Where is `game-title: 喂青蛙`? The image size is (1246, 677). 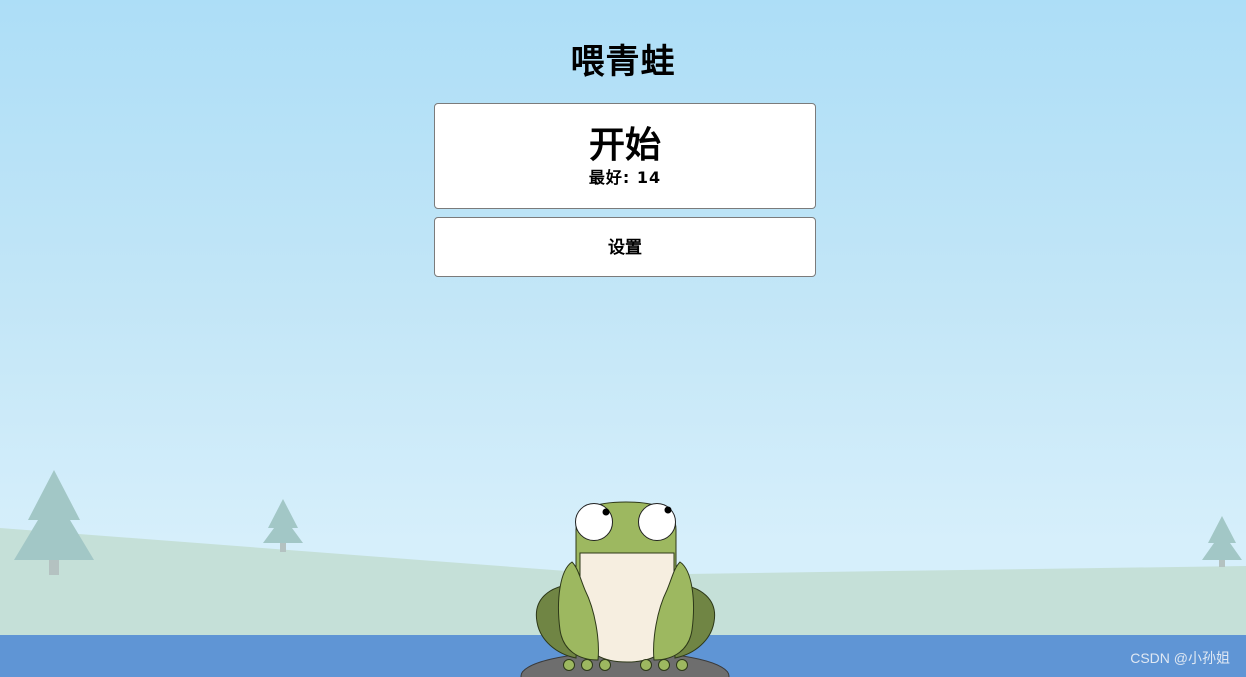 game-title: 喂青蛙 is located at coordinates (623, 62).